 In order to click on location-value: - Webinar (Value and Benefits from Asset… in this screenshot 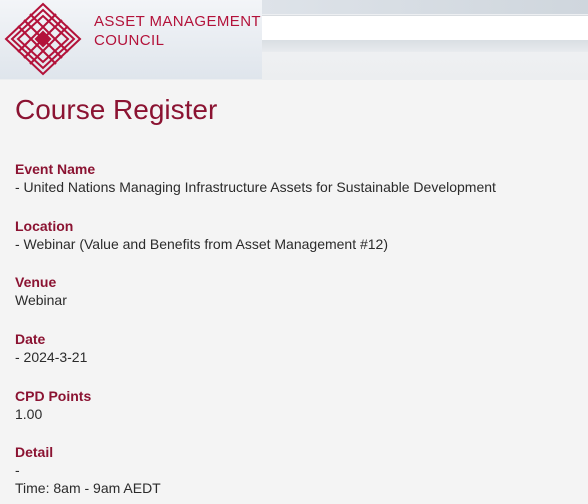, I will do `click(202, 244)`.